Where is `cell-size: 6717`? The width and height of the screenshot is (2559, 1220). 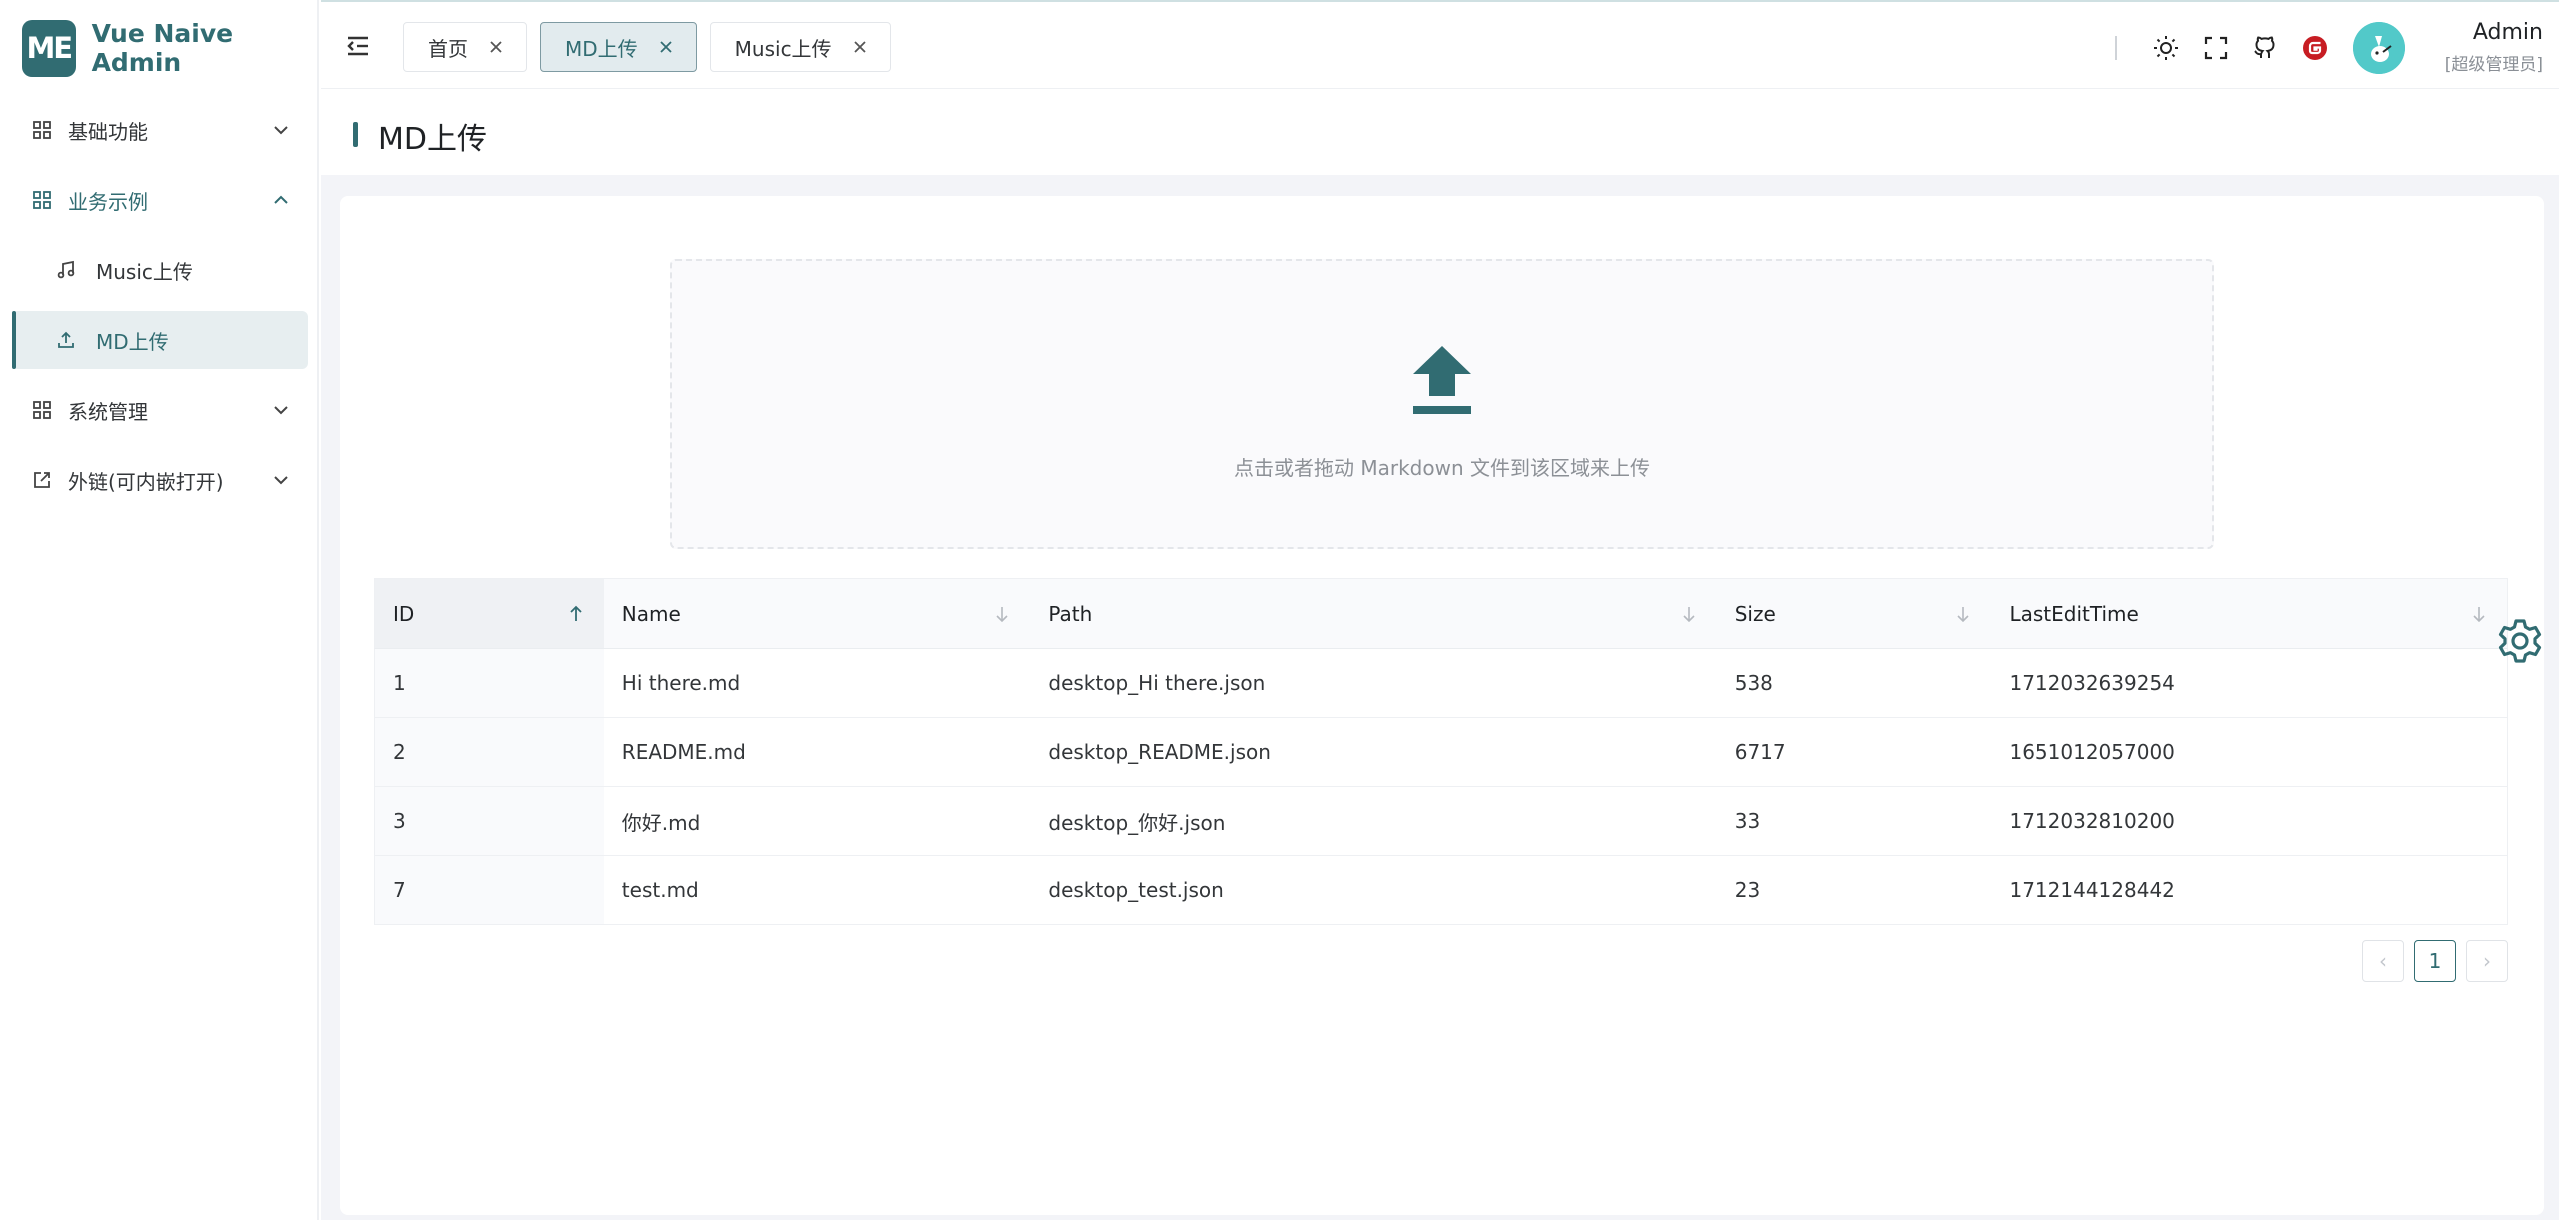 cell-size: 6717 is located at coordinates (1760, 752).